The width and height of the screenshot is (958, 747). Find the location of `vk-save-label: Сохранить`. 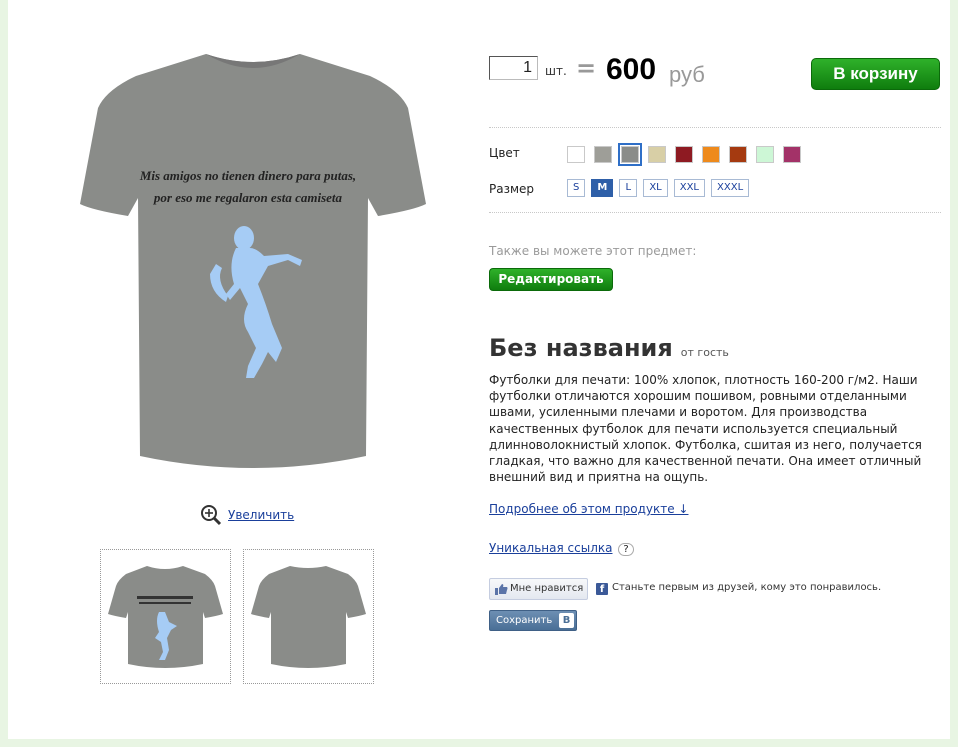

vk-save-label: Сохранить is located at coordinates (524, 620).